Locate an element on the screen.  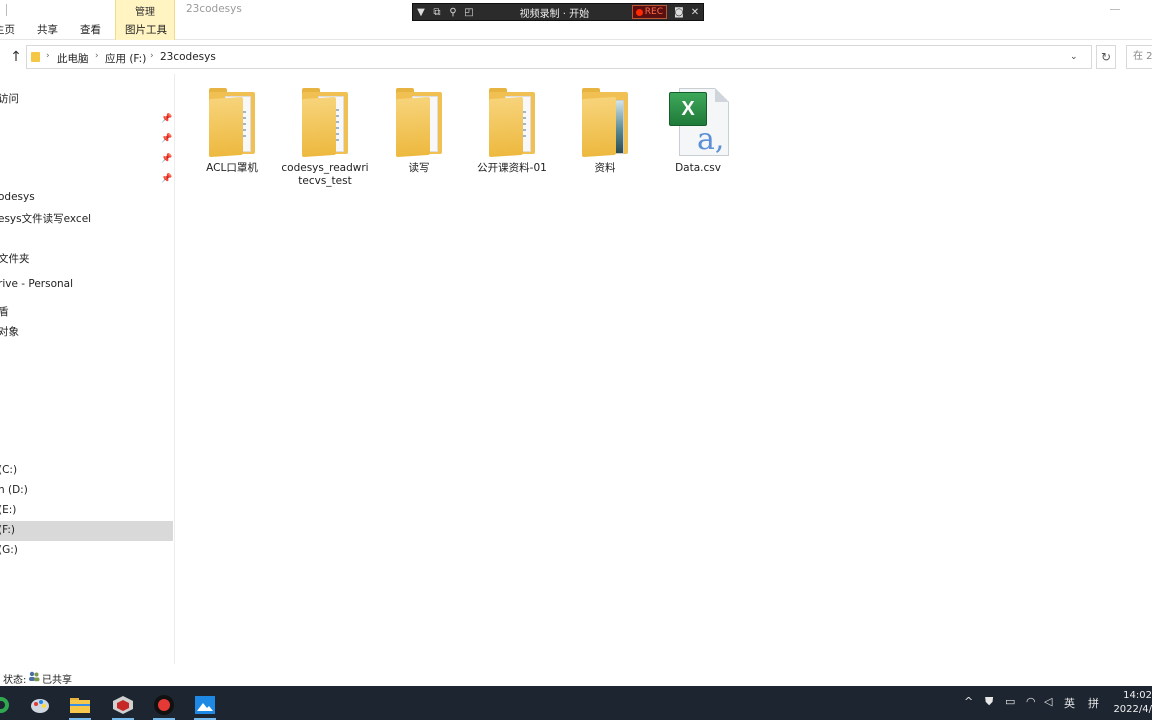
breadcrumb-drive-f: 应用 (F:) is located at coordinates (125, 58).